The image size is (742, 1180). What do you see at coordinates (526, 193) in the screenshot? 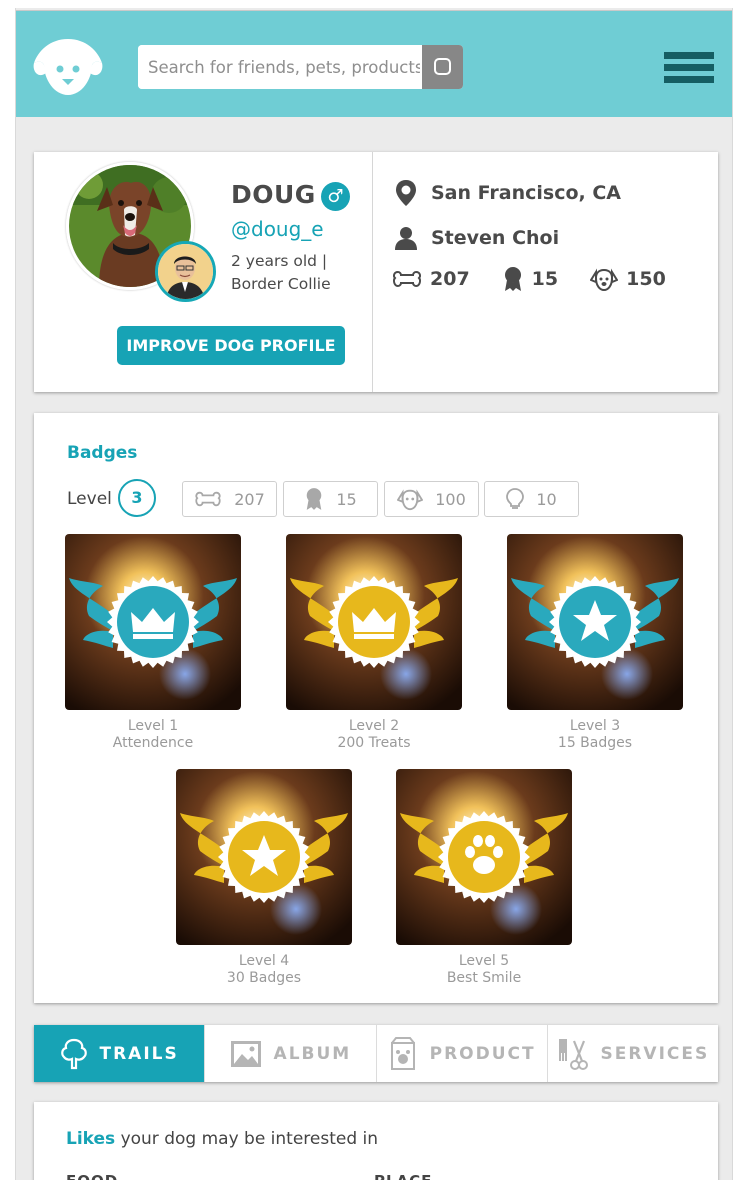
I see `location-text: San Francisco, CA` at bounding box center [526, 193].